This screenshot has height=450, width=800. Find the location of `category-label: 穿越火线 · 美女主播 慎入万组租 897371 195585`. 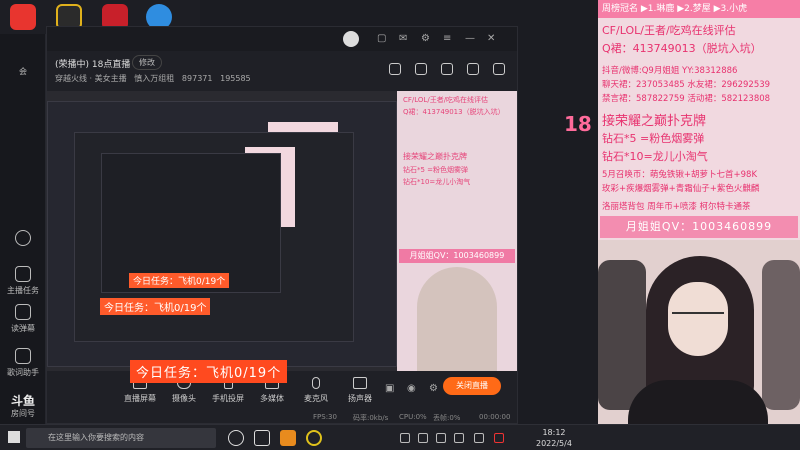

category-label: 穿越火线 · 美女主播 慎入万组租 897371 195585 is located at coordinates (153, 78).